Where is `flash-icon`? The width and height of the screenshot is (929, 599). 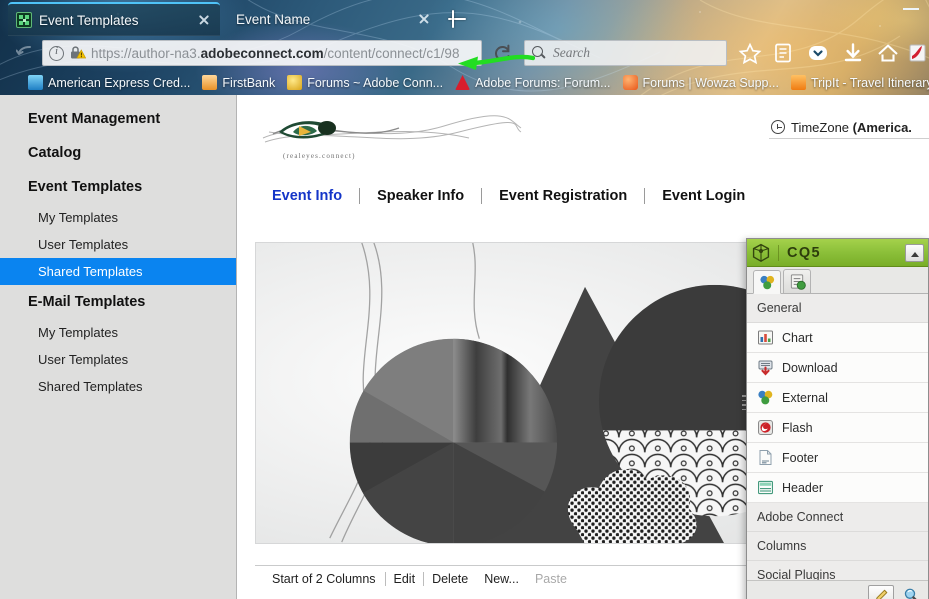
flash-icon is located at coordinates (765, 427).